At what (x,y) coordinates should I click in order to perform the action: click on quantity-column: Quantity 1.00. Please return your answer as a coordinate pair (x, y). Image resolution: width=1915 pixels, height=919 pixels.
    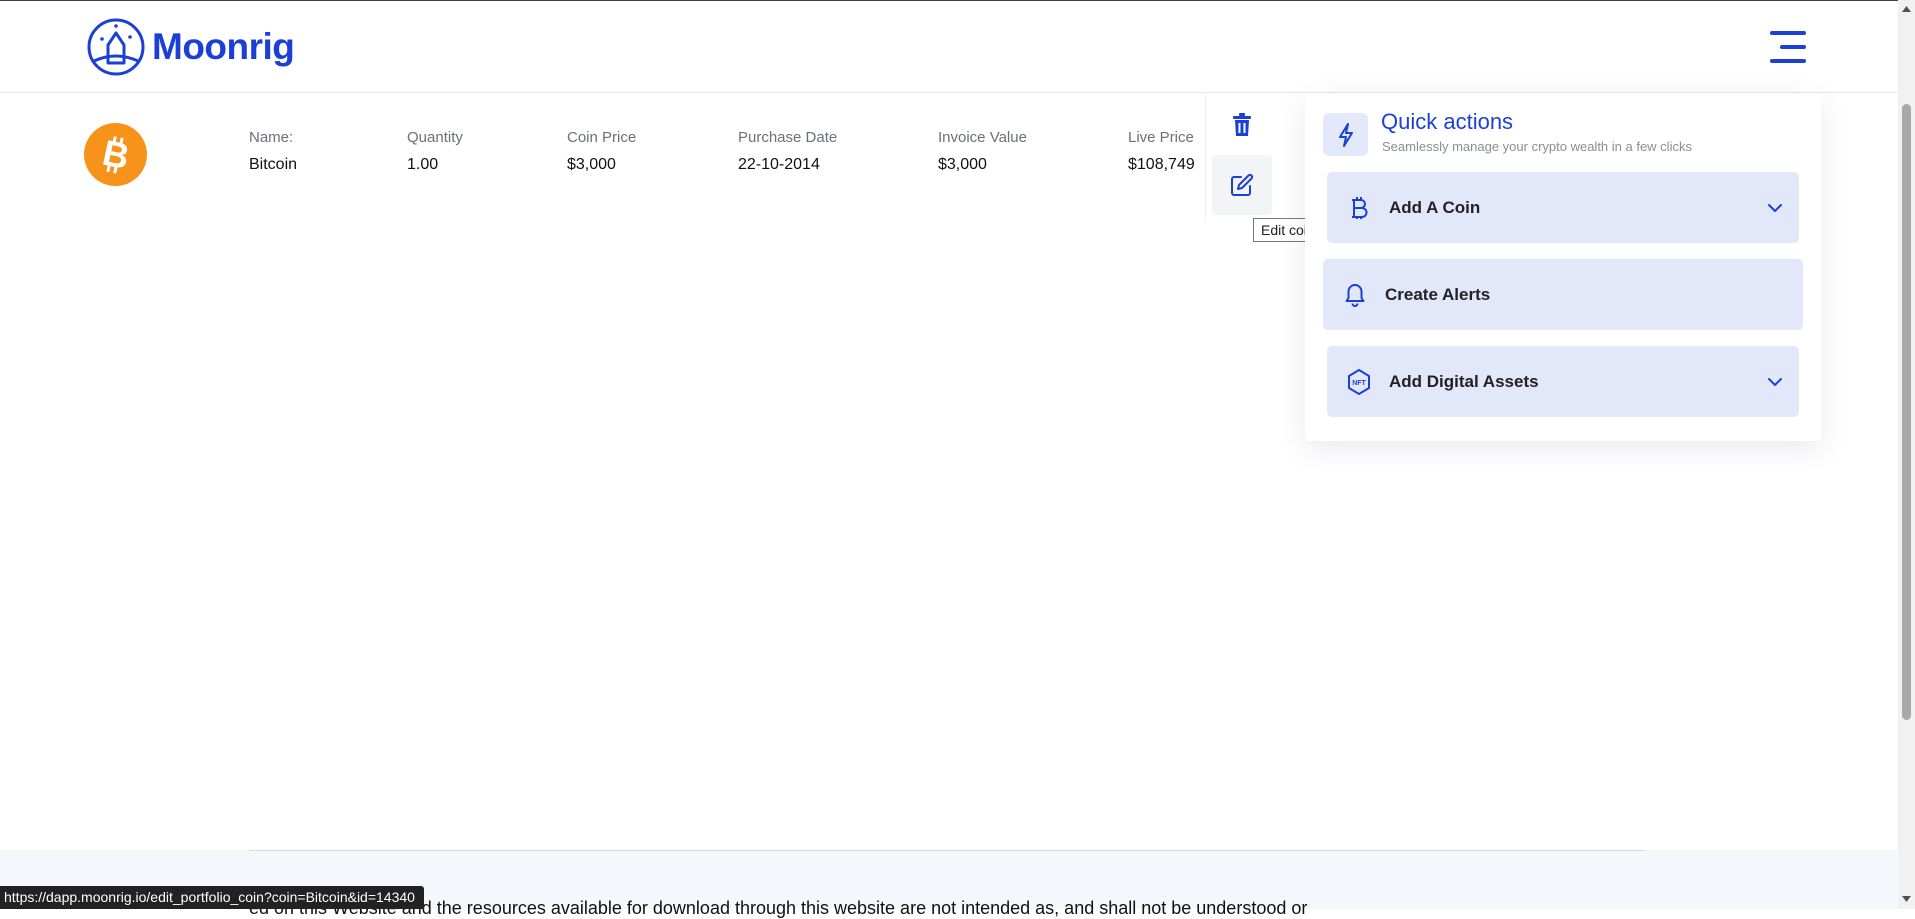
    Looking at the image, I should click on (435, 151).